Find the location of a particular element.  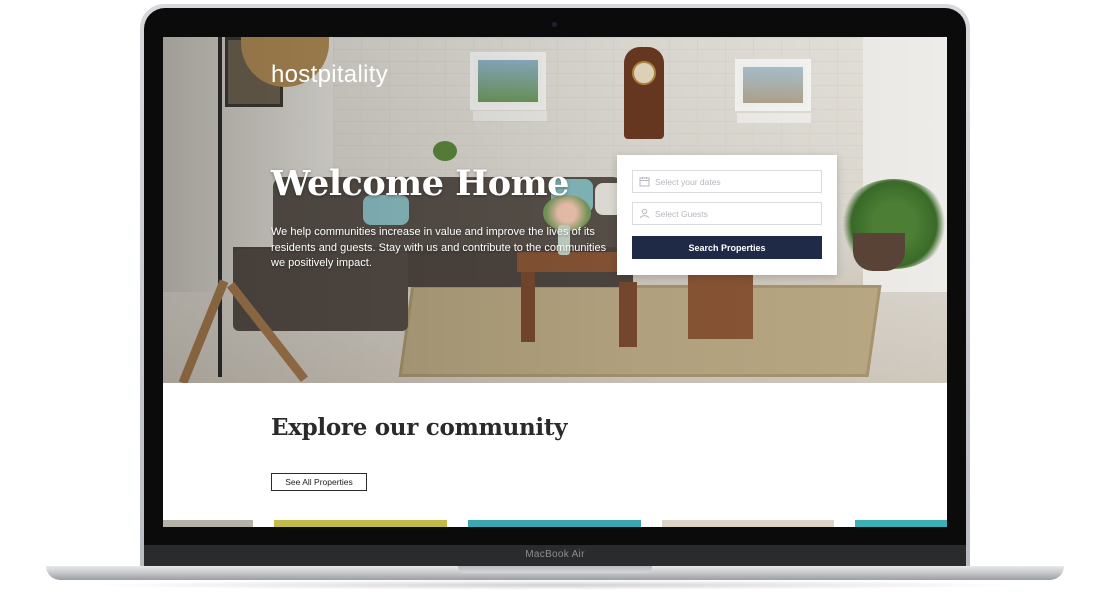

see-all-properties-button: See All Properties is located at coordinates (319, 482).